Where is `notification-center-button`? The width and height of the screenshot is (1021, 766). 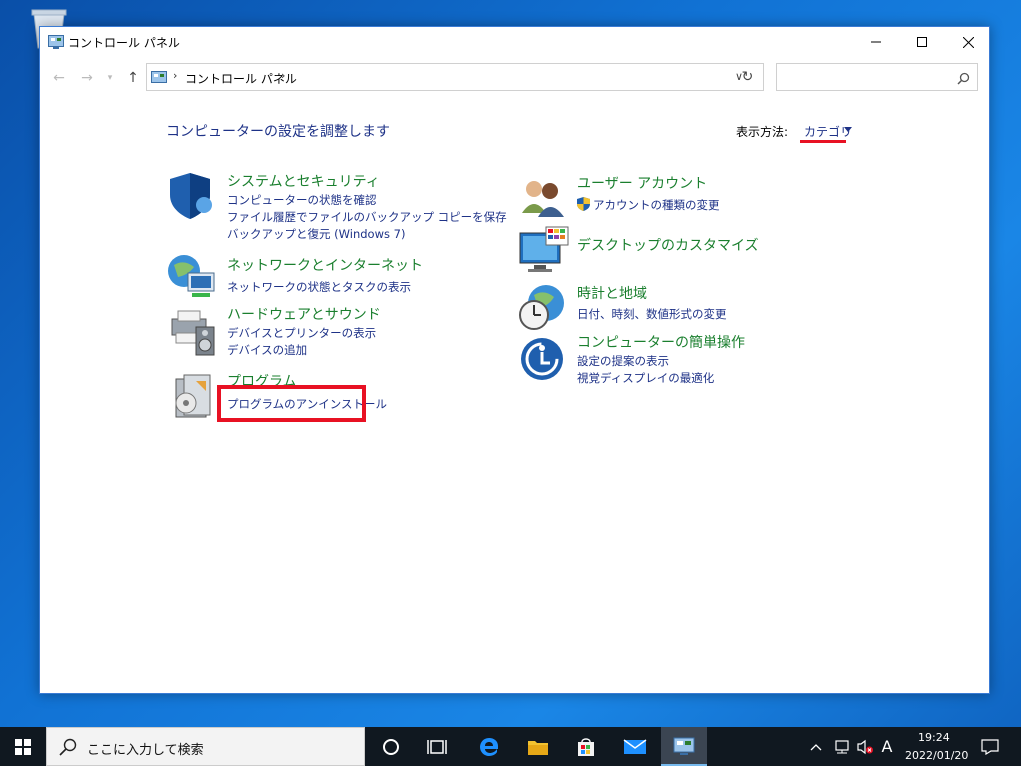
notification-center-button is located at coordinates (990, 746).